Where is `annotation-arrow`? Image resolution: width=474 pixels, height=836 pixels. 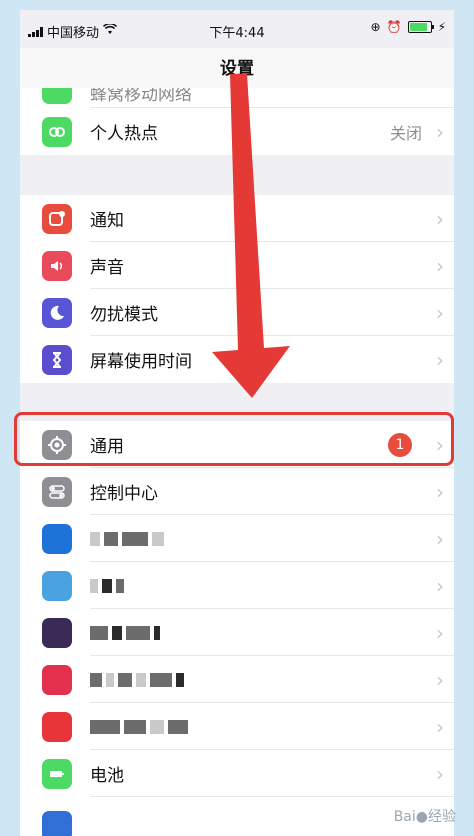
annotation-arrow is located at coordinates (251, 236).